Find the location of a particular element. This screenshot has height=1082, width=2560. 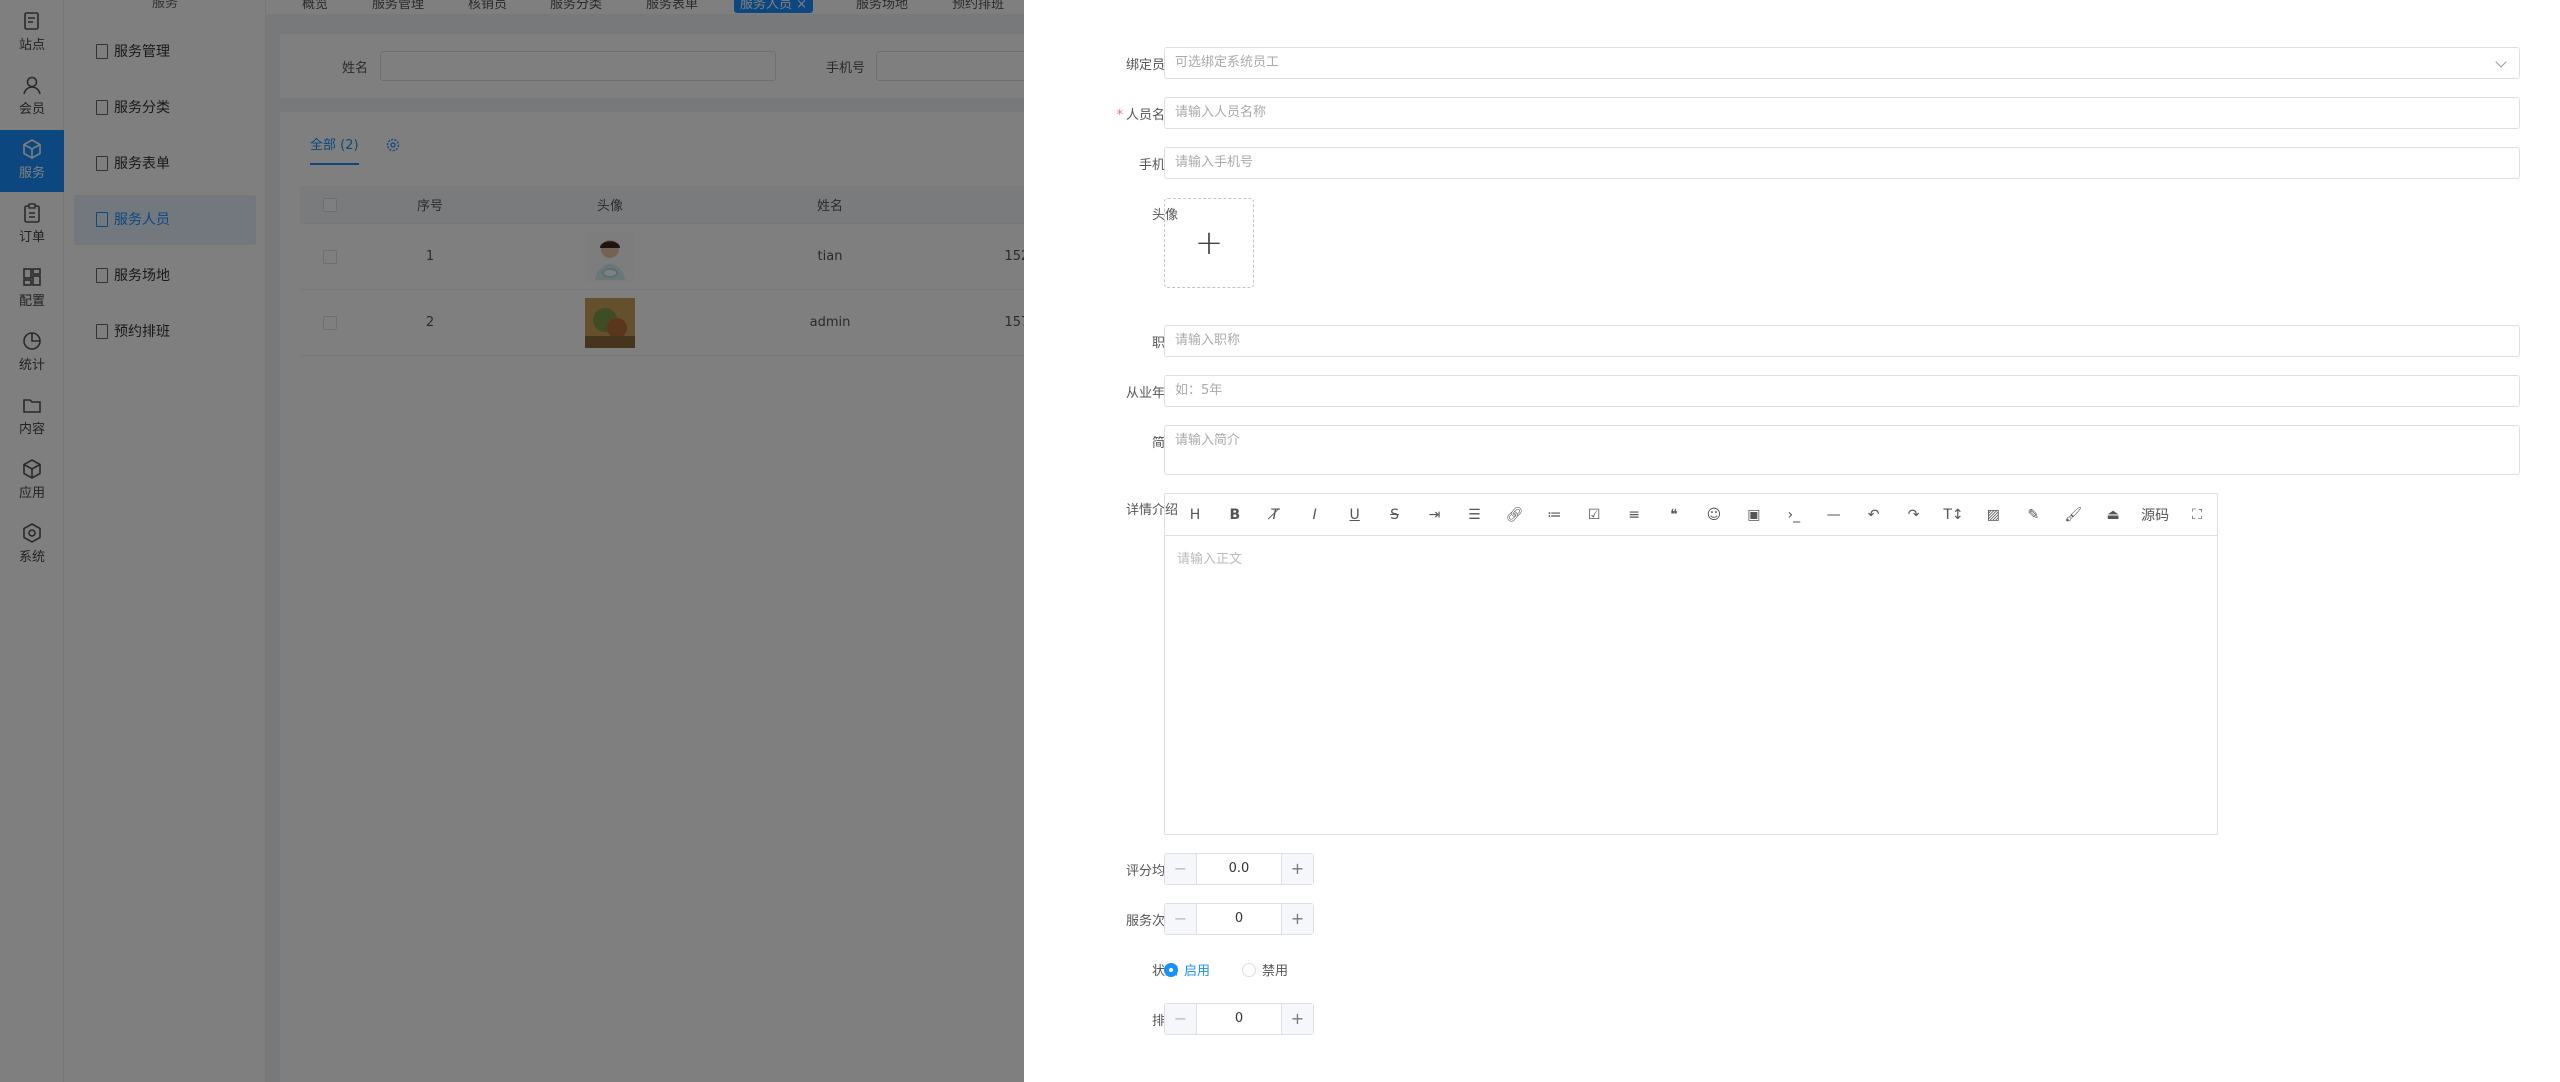

radio-label: 禁用 is located at coordinates (1275, 971).